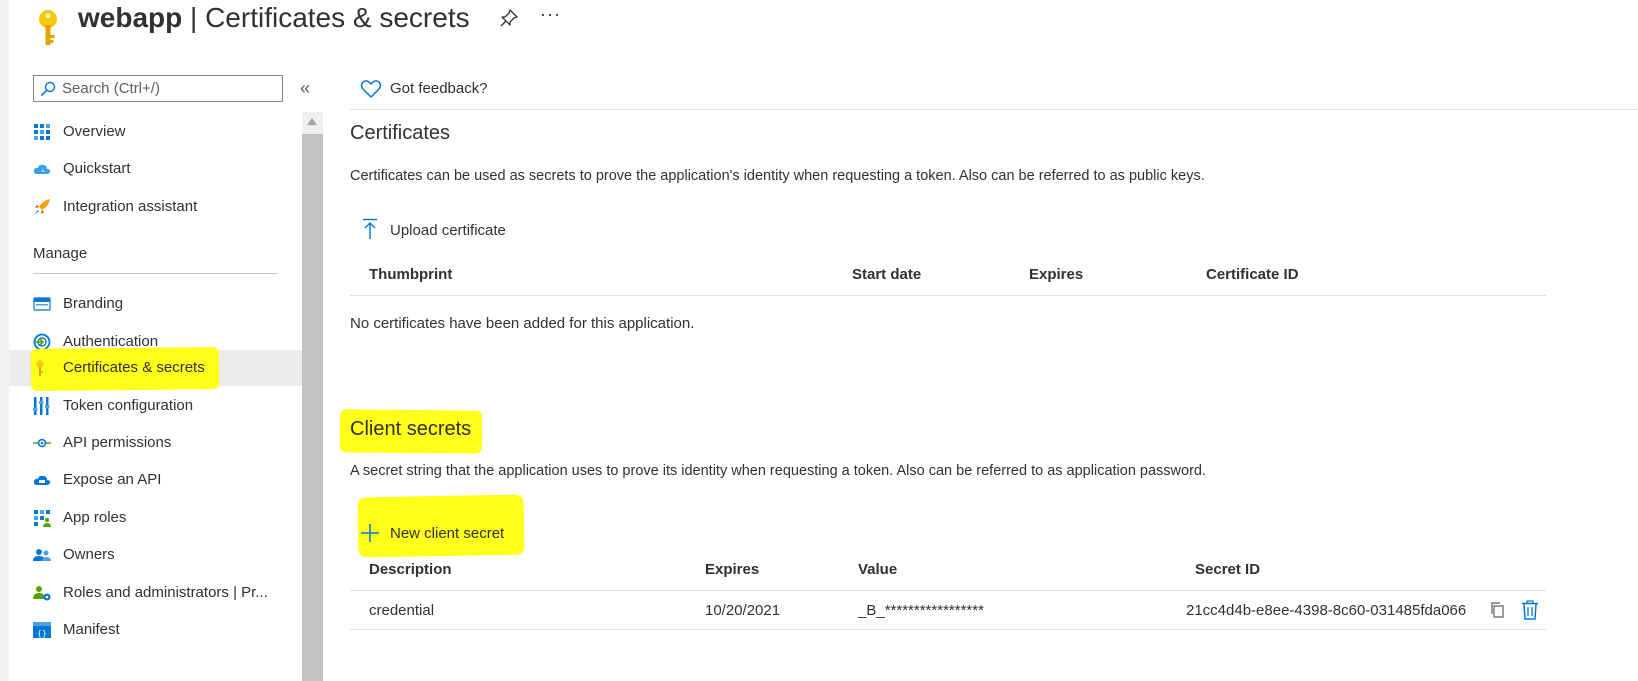 This screenshot has width=1638, height=681. I want to click on secret-expires: 10/20/2021, so click(743, 610).